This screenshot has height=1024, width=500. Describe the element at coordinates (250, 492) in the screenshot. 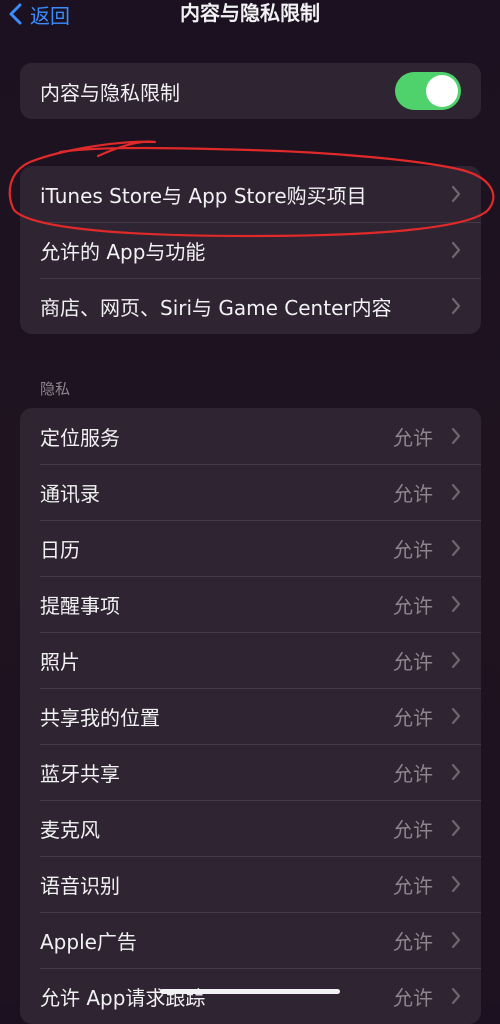

I see `contacts-row: 通讯录 允许` at that location.